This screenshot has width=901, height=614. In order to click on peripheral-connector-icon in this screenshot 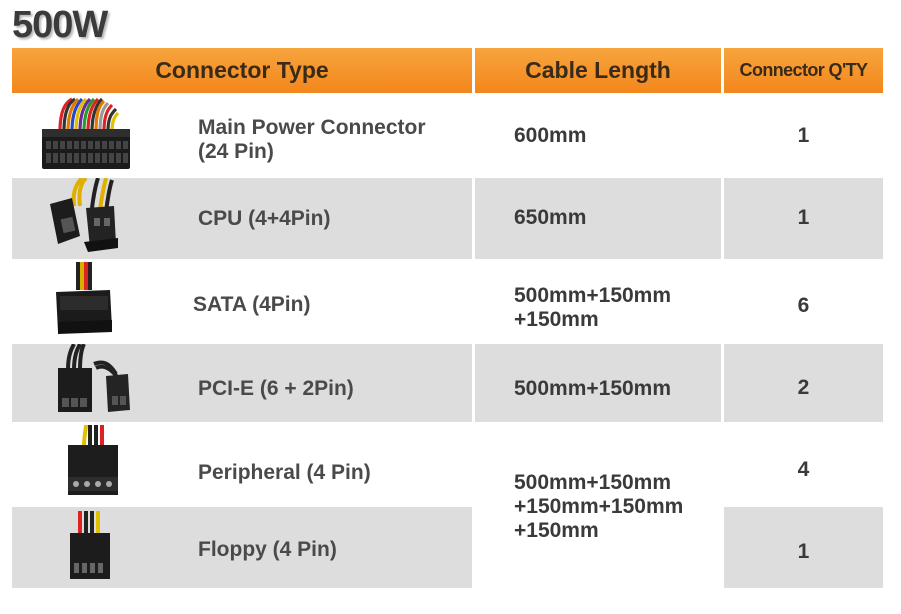, I will do `click(93, 460)`.